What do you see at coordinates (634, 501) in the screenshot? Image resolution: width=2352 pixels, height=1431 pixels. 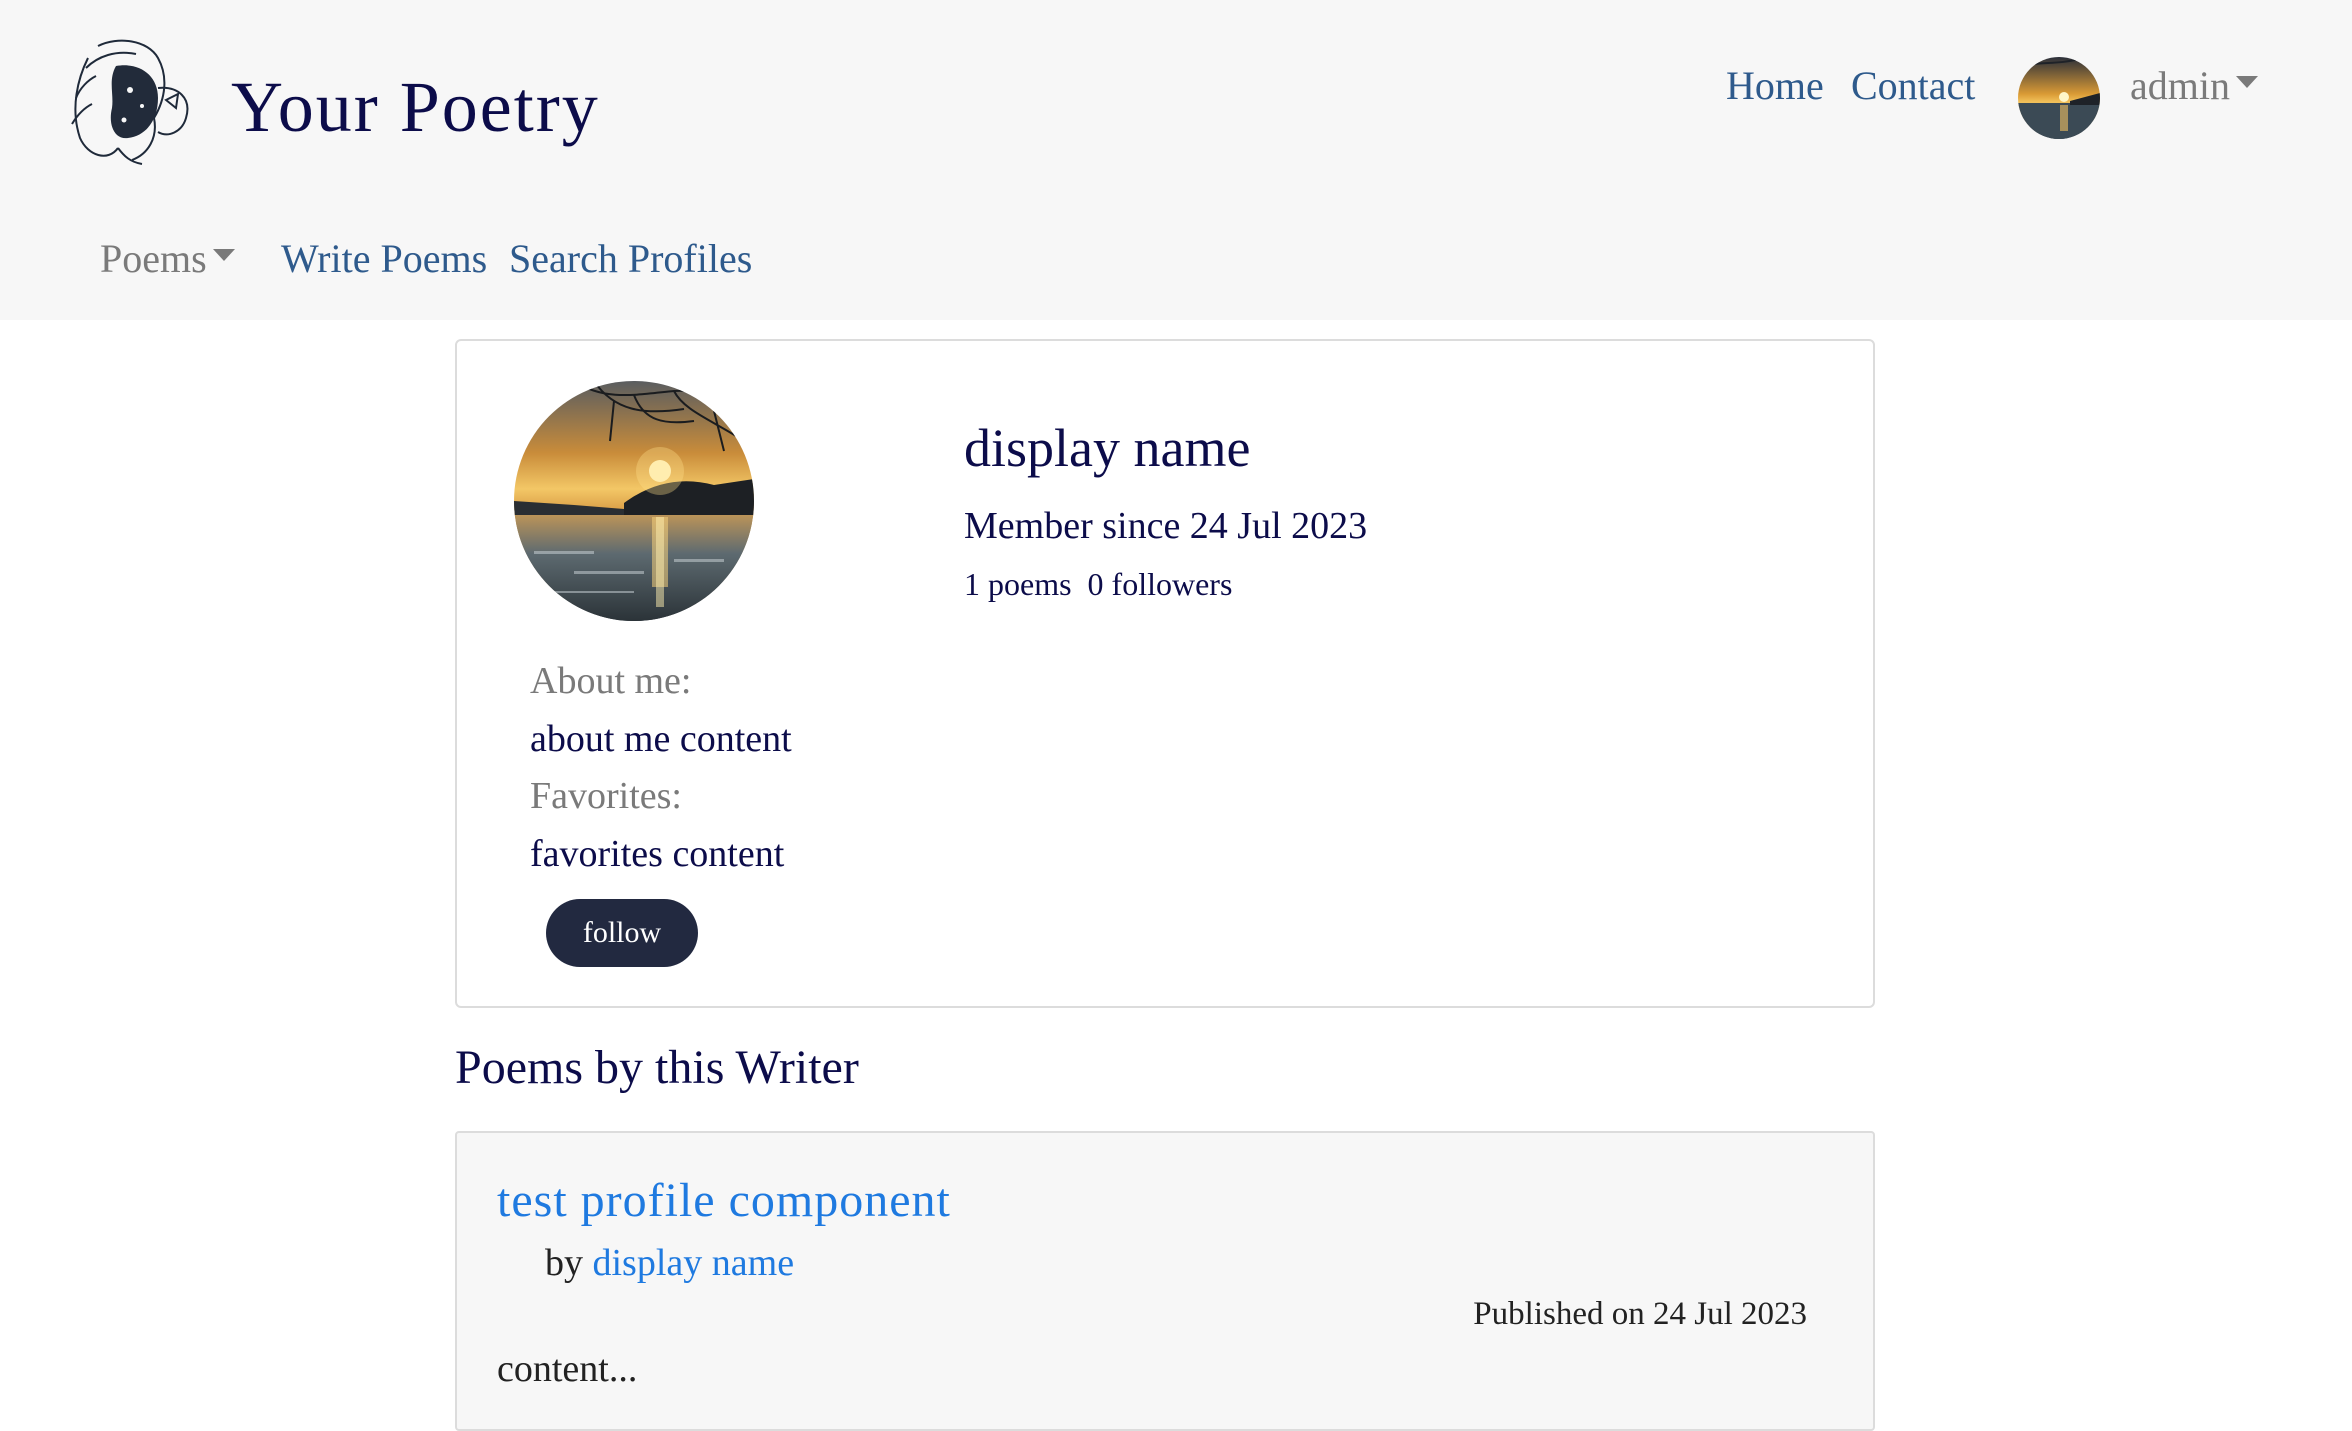 I see `profile-avatar` at bounding box center [634, 501].